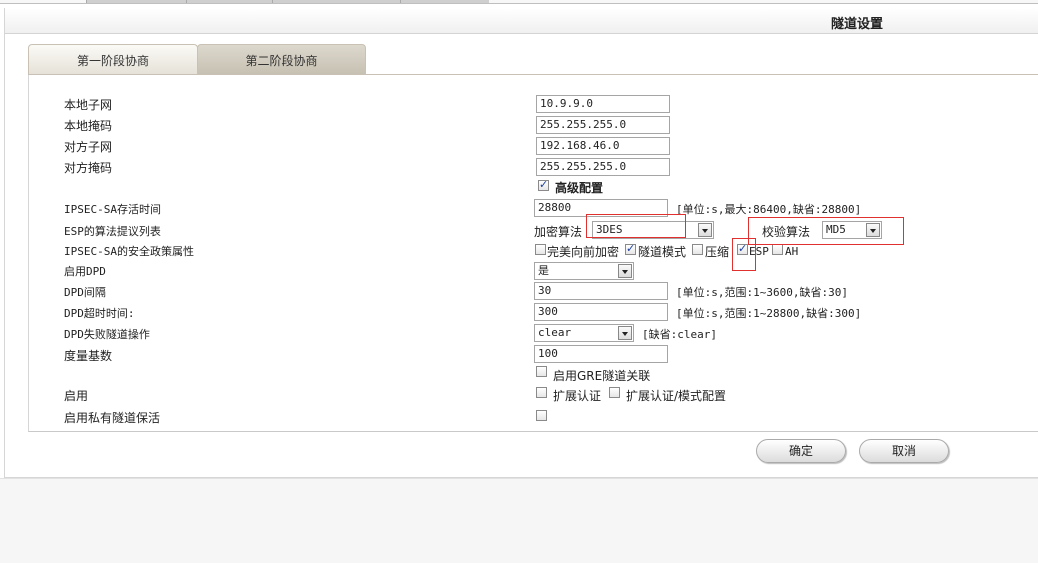 The height and width of the screenshot is (563, 1038). I want to click on enable-label: 启用, so click(76, 396).